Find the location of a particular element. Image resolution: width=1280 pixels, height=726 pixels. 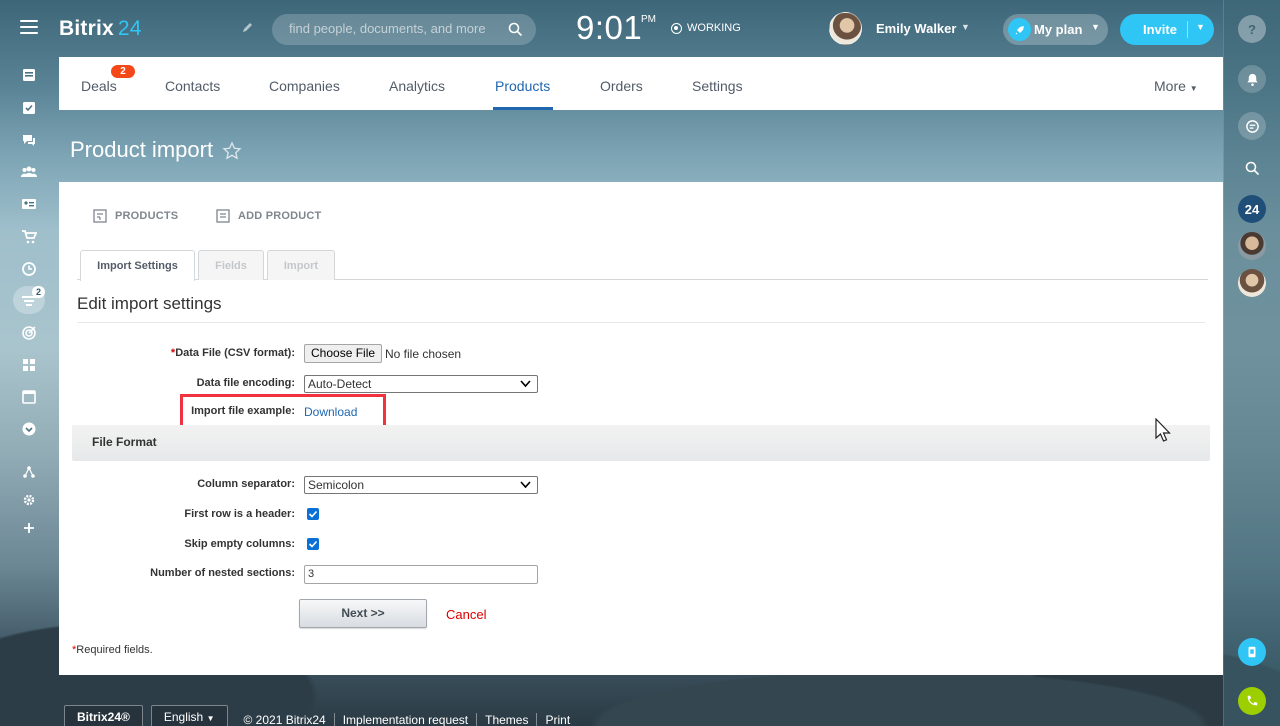

tab-fields: Fields is located at coordinates (231, 265).